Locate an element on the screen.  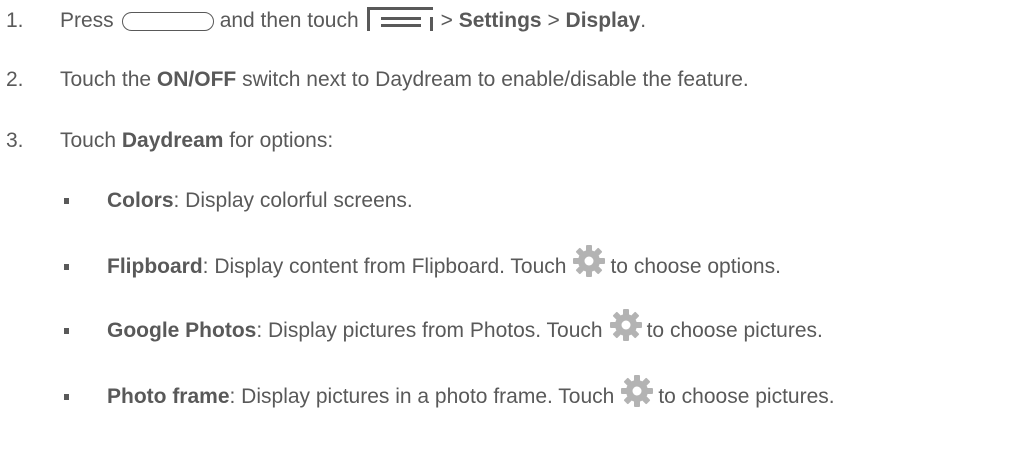
step-text-touch: Touch the is located at coordinates (106, 79).